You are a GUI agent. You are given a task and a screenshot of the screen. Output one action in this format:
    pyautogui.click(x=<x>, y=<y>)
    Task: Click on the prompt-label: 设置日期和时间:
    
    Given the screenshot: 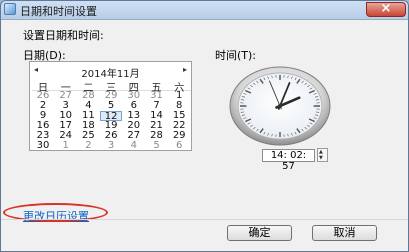 What is the action you would take?
    pyautogui.click(x=63, y=35)
    